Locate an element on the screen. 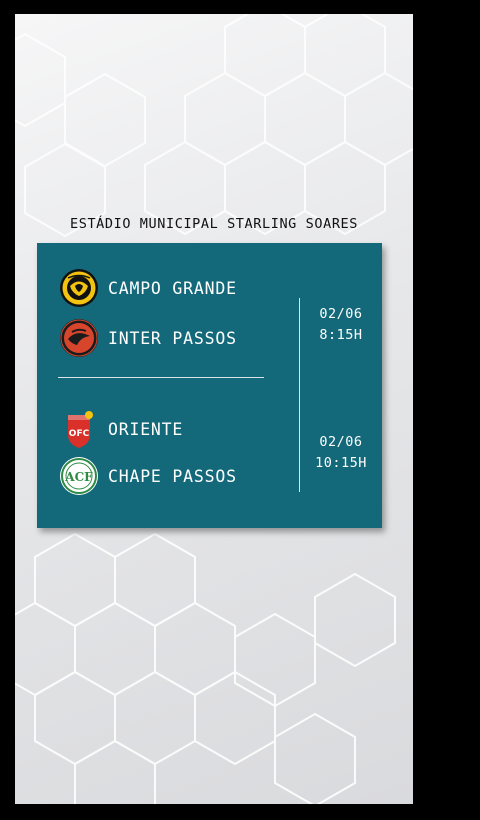 The width and height of the screenshot is (480, 820). match-separator is located at coordinates (161, 377).